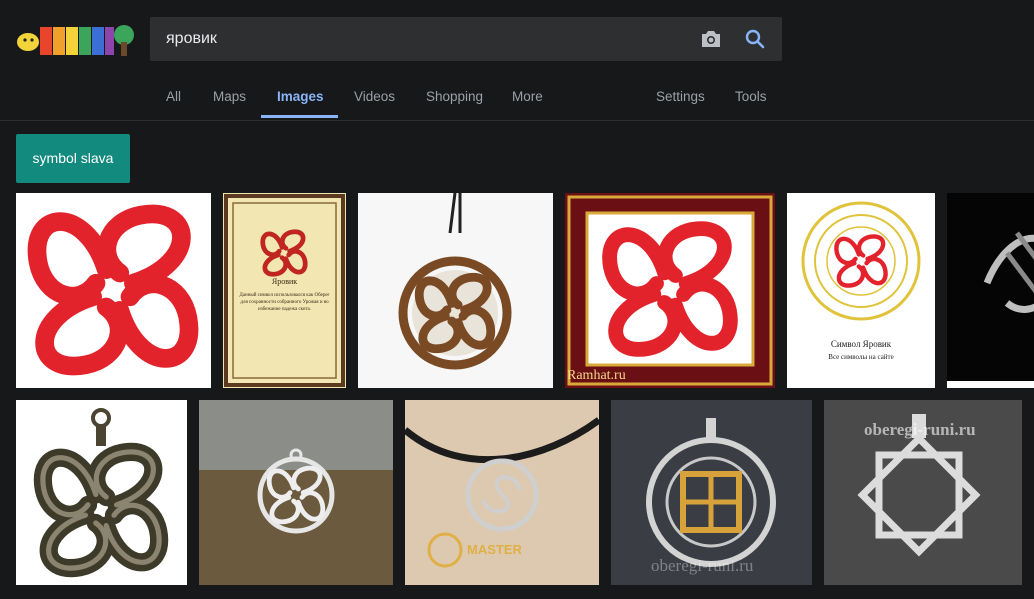 This screenshot has width=1034, height=599. What do you see at coordinates (596, 375) in the screenshot?
I see `watermark-ramhat: Ramhat.ru` at bounding box center [596, 375].